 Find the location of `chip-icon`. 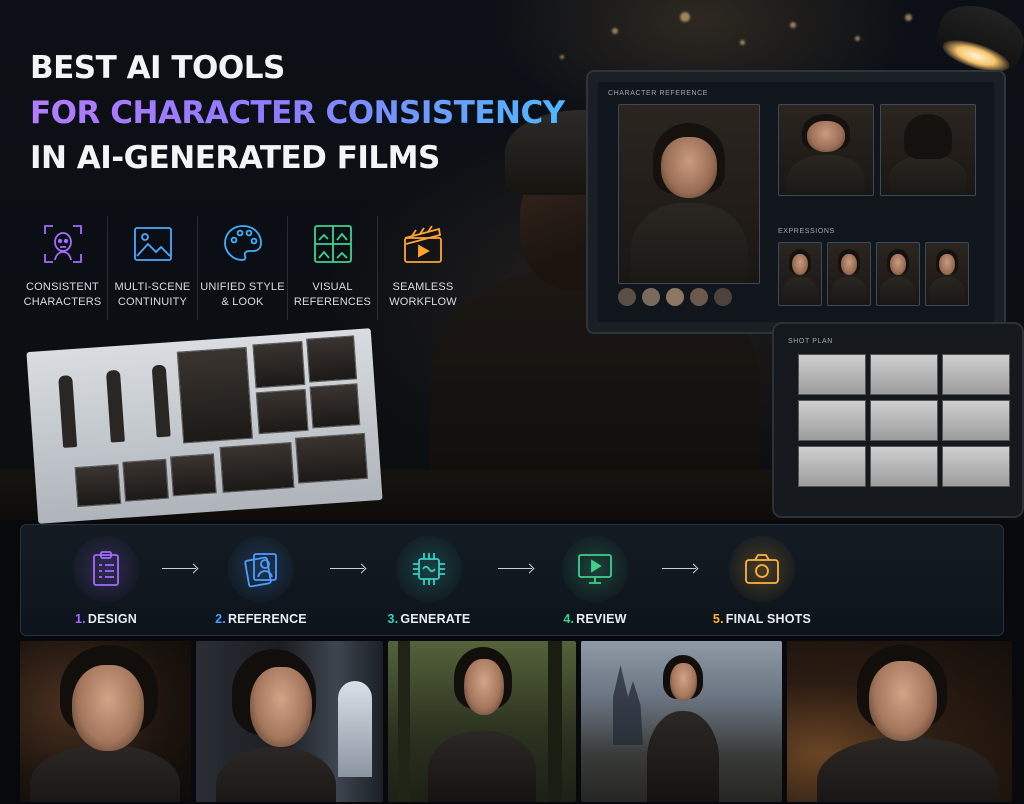

chip-icon is located at coordinates (429, 569).